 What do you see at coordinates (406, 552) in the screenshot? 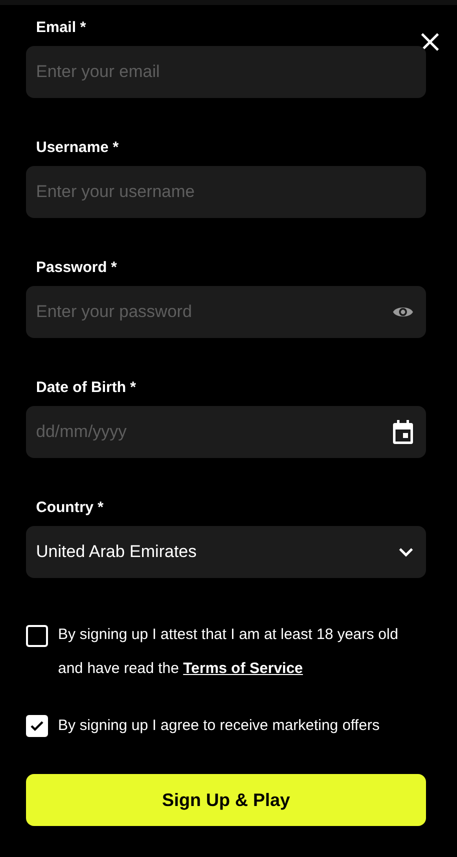
I see `chevron-down-icon` at bounding box center [406, 552].